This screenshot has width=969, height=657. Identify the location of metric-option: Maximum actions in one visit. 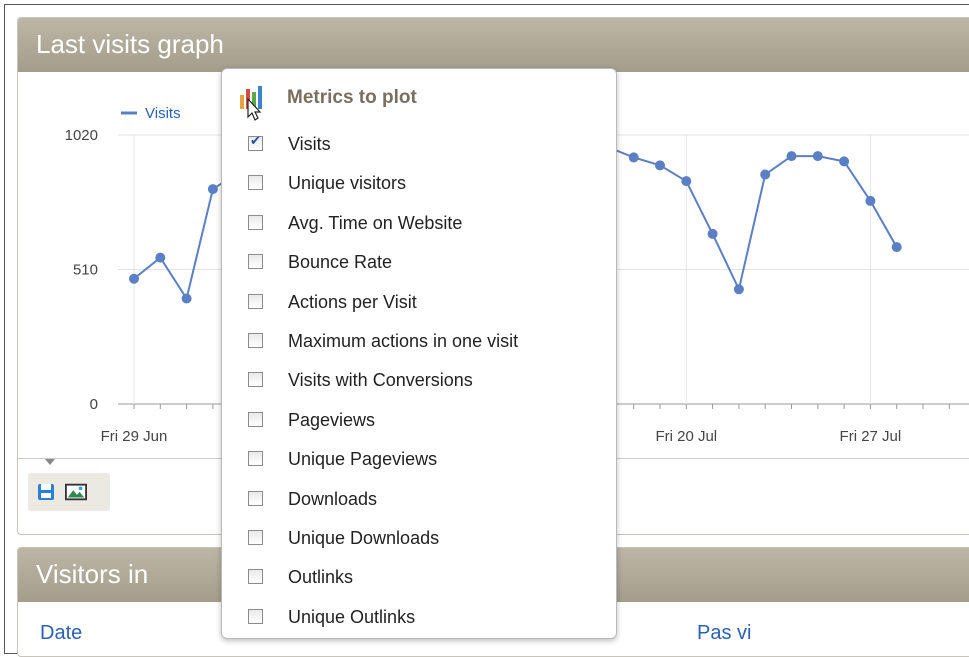
(383, 350).